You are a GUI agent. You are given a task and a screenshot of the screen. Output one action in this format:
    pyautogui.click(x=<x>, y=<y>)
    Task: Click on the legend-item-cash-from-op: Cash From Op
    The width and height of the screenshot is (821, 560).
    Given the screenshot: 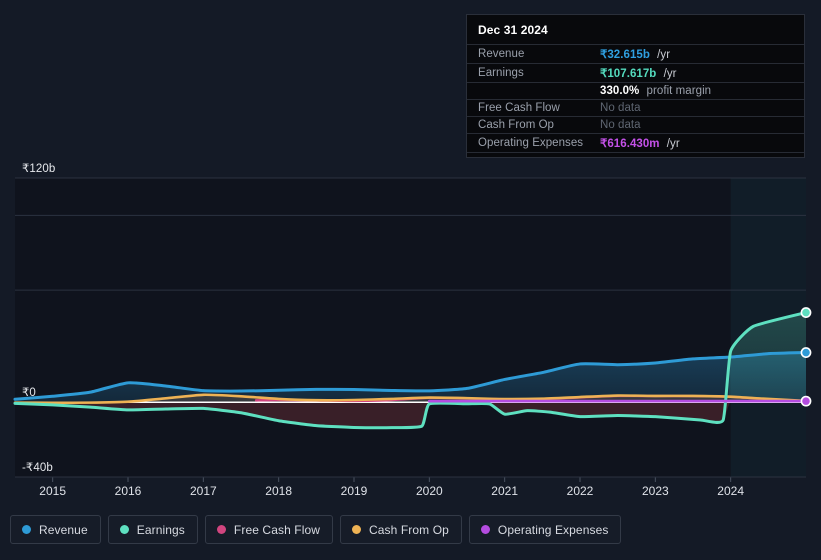 What is the action you would take?
    pyautogui.click(x=401, y=529)
    